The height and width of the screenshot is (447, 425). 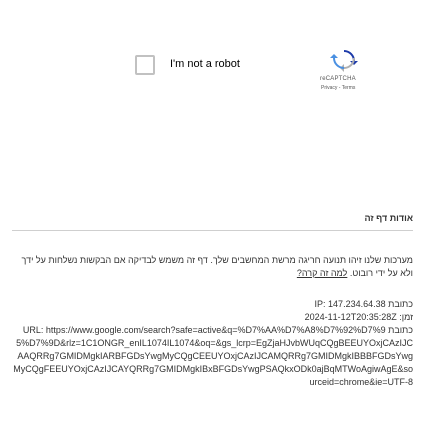 I want to click on ip-address-row: כתובת IP: 147.234.64.38, so click(x=363, y=304).